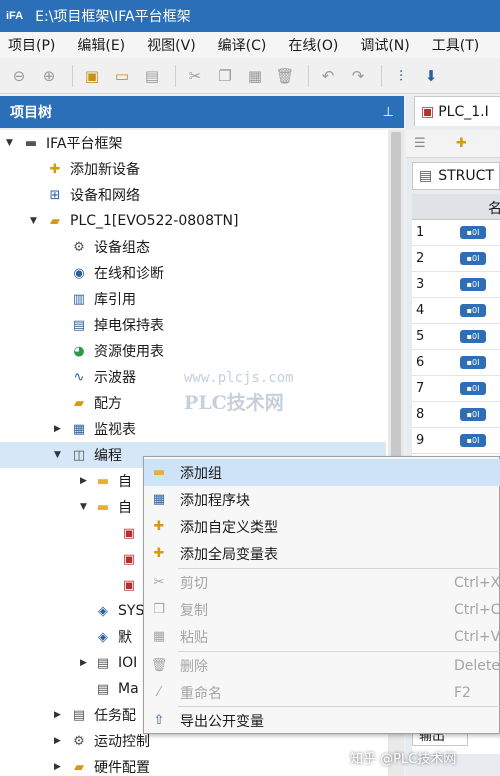 This screenshot has width=500, height=776. What do you see at coordinates (79, 299) in the screenshot?
I see `library-icon: ▥` at bounding box center [79, 299].